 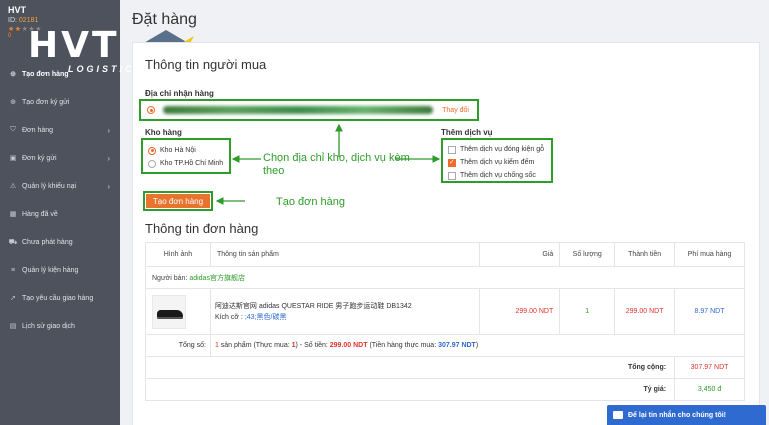 I want to click on rate-row: Tỷ giá: 3,450 đ, so click(x=444, y=389).